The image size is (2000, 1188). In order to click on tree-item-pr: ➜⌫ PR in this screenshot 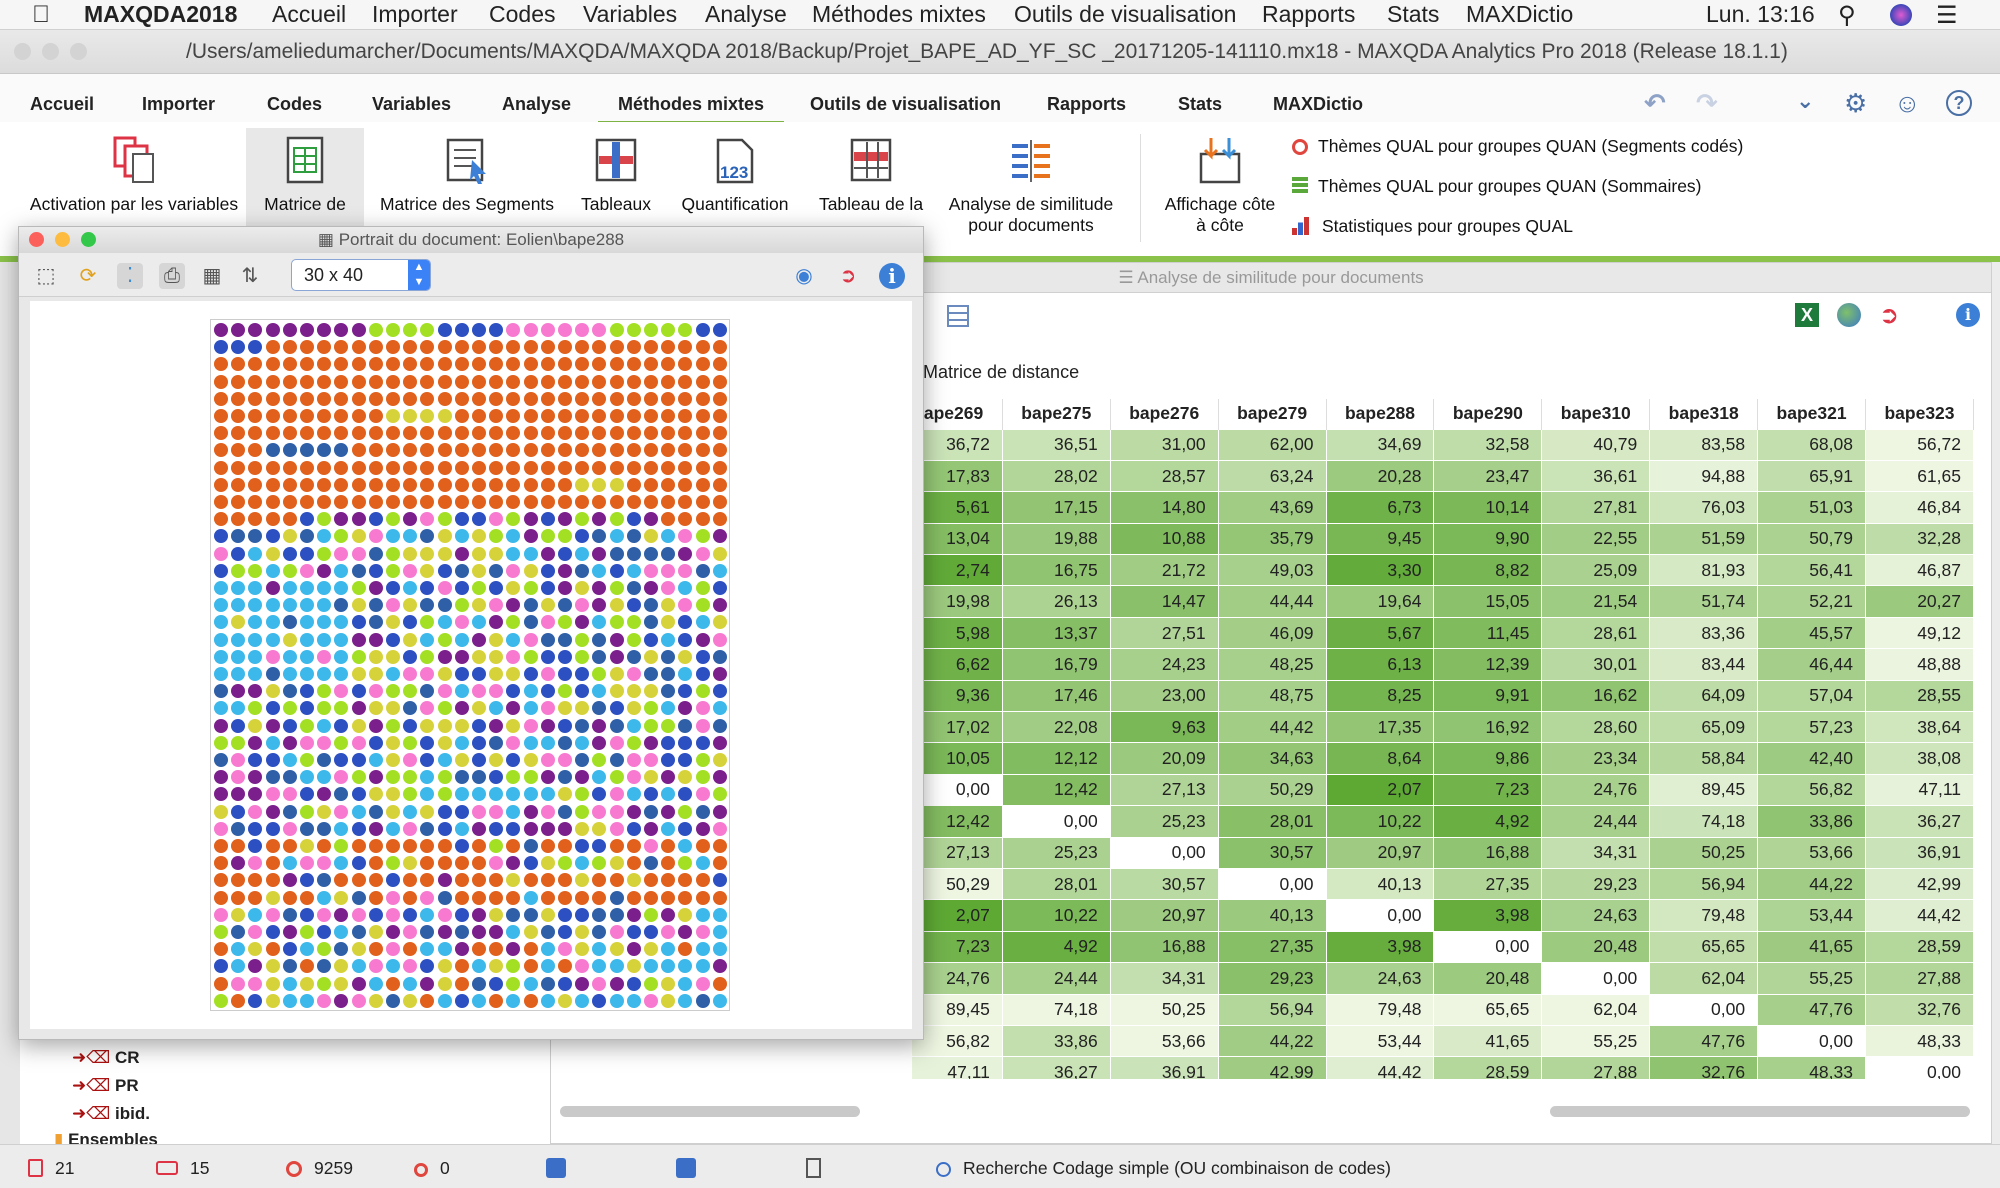, I will do `click(105, 1086)`.